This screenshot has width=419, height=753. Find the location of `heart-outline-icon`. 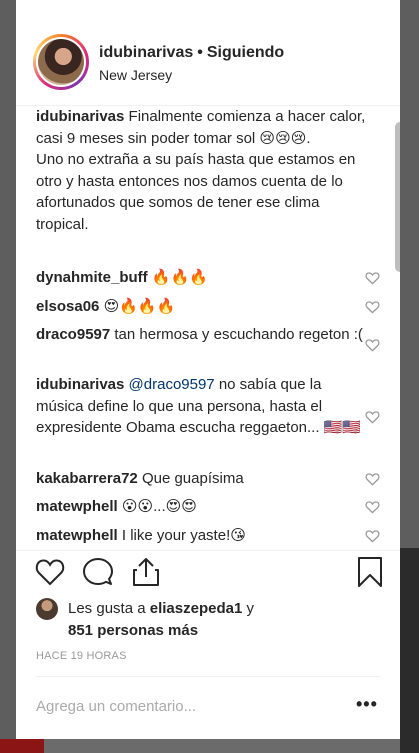

heart-outline-icon is located at coordinates (50, 572).